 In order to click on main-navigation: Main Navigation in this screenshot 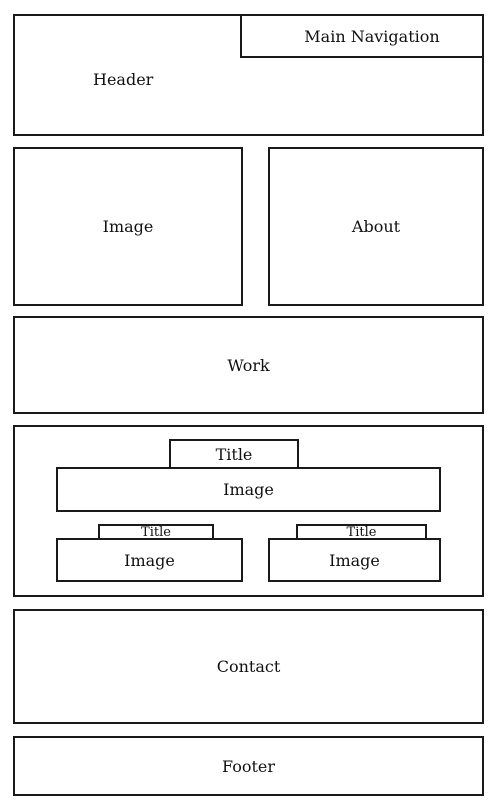, I will do `click(362, 36)`.